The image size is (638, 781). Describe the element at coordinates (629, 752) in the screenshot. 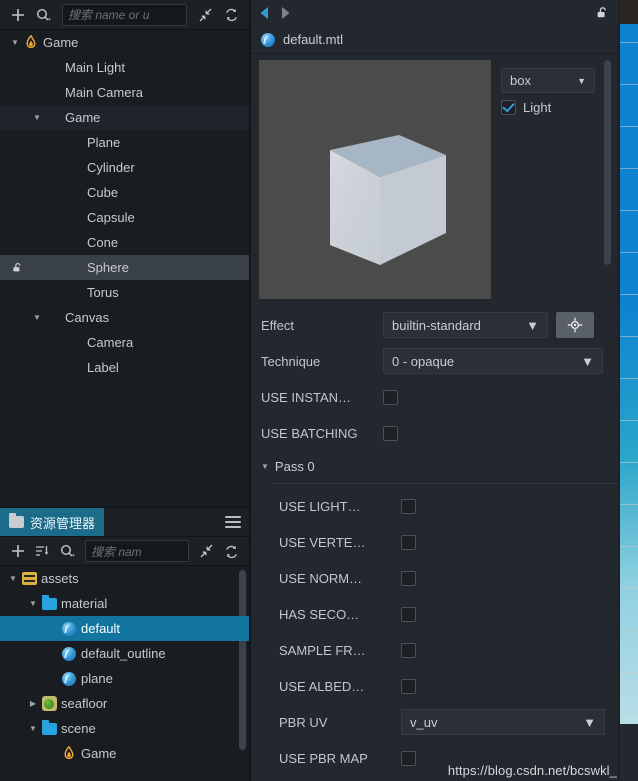

I see `sliver-bottom` at that location.